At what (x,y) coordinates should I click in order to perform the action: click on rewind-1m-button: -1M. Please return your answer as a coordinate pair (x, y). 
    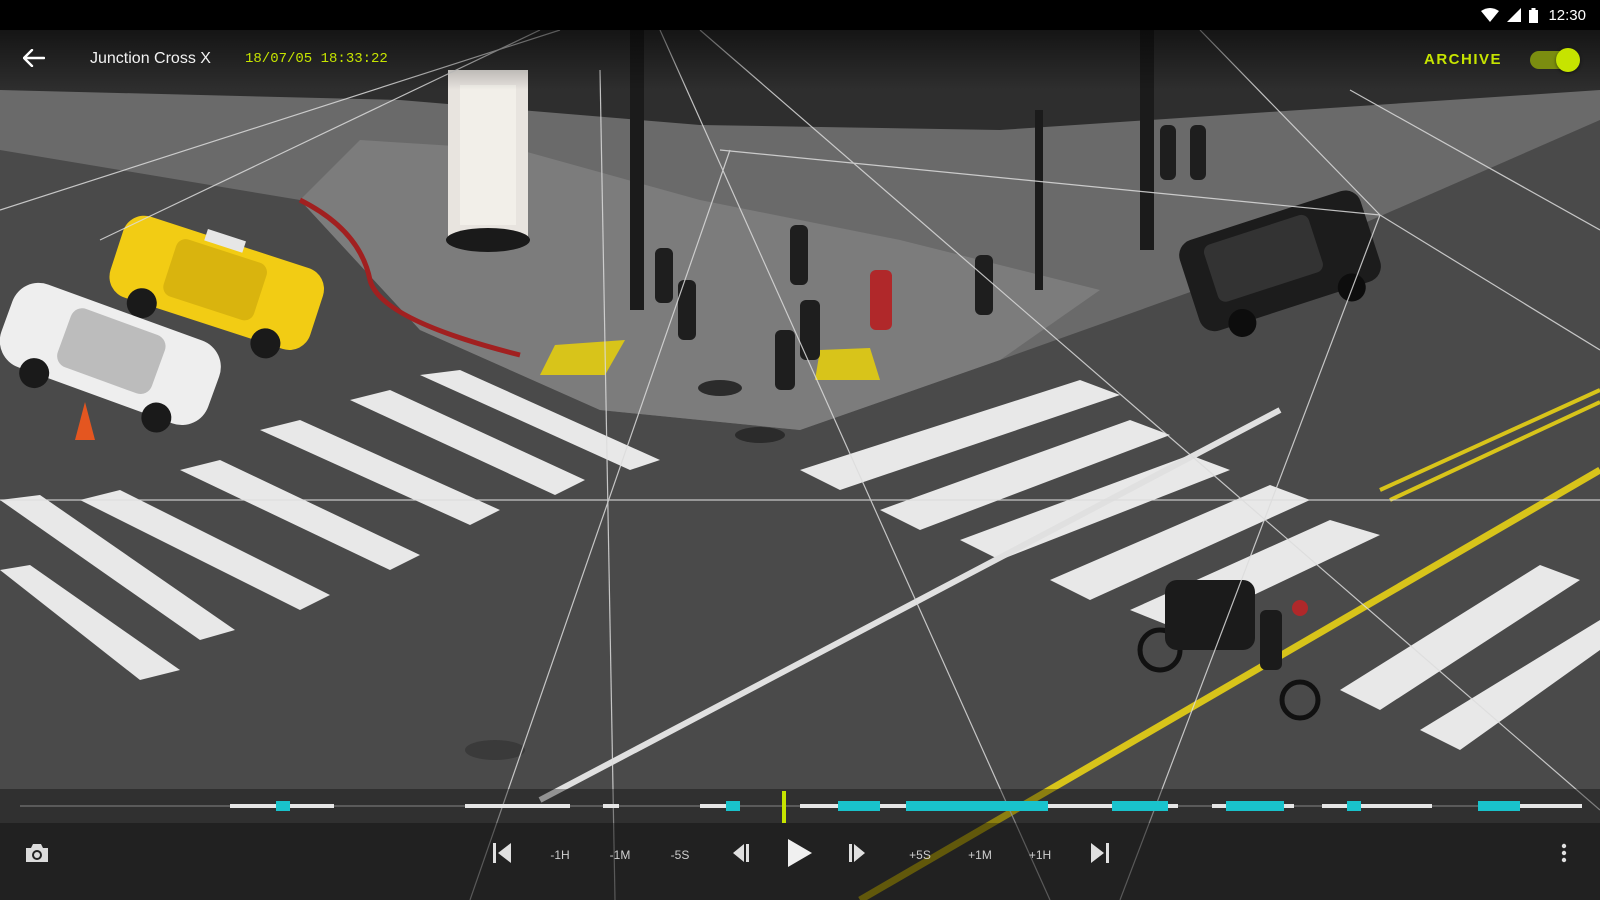
    Looking at the image, I should click on (620, 855).